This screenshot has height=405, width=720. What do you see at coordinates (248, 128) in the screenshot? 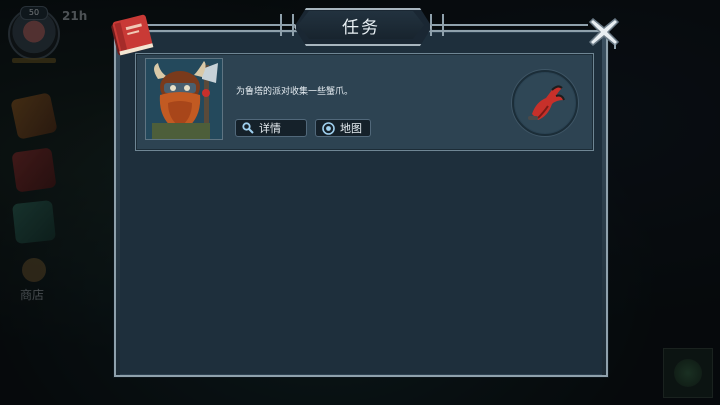
I see `search-icon` at bounding box center [248, 128].